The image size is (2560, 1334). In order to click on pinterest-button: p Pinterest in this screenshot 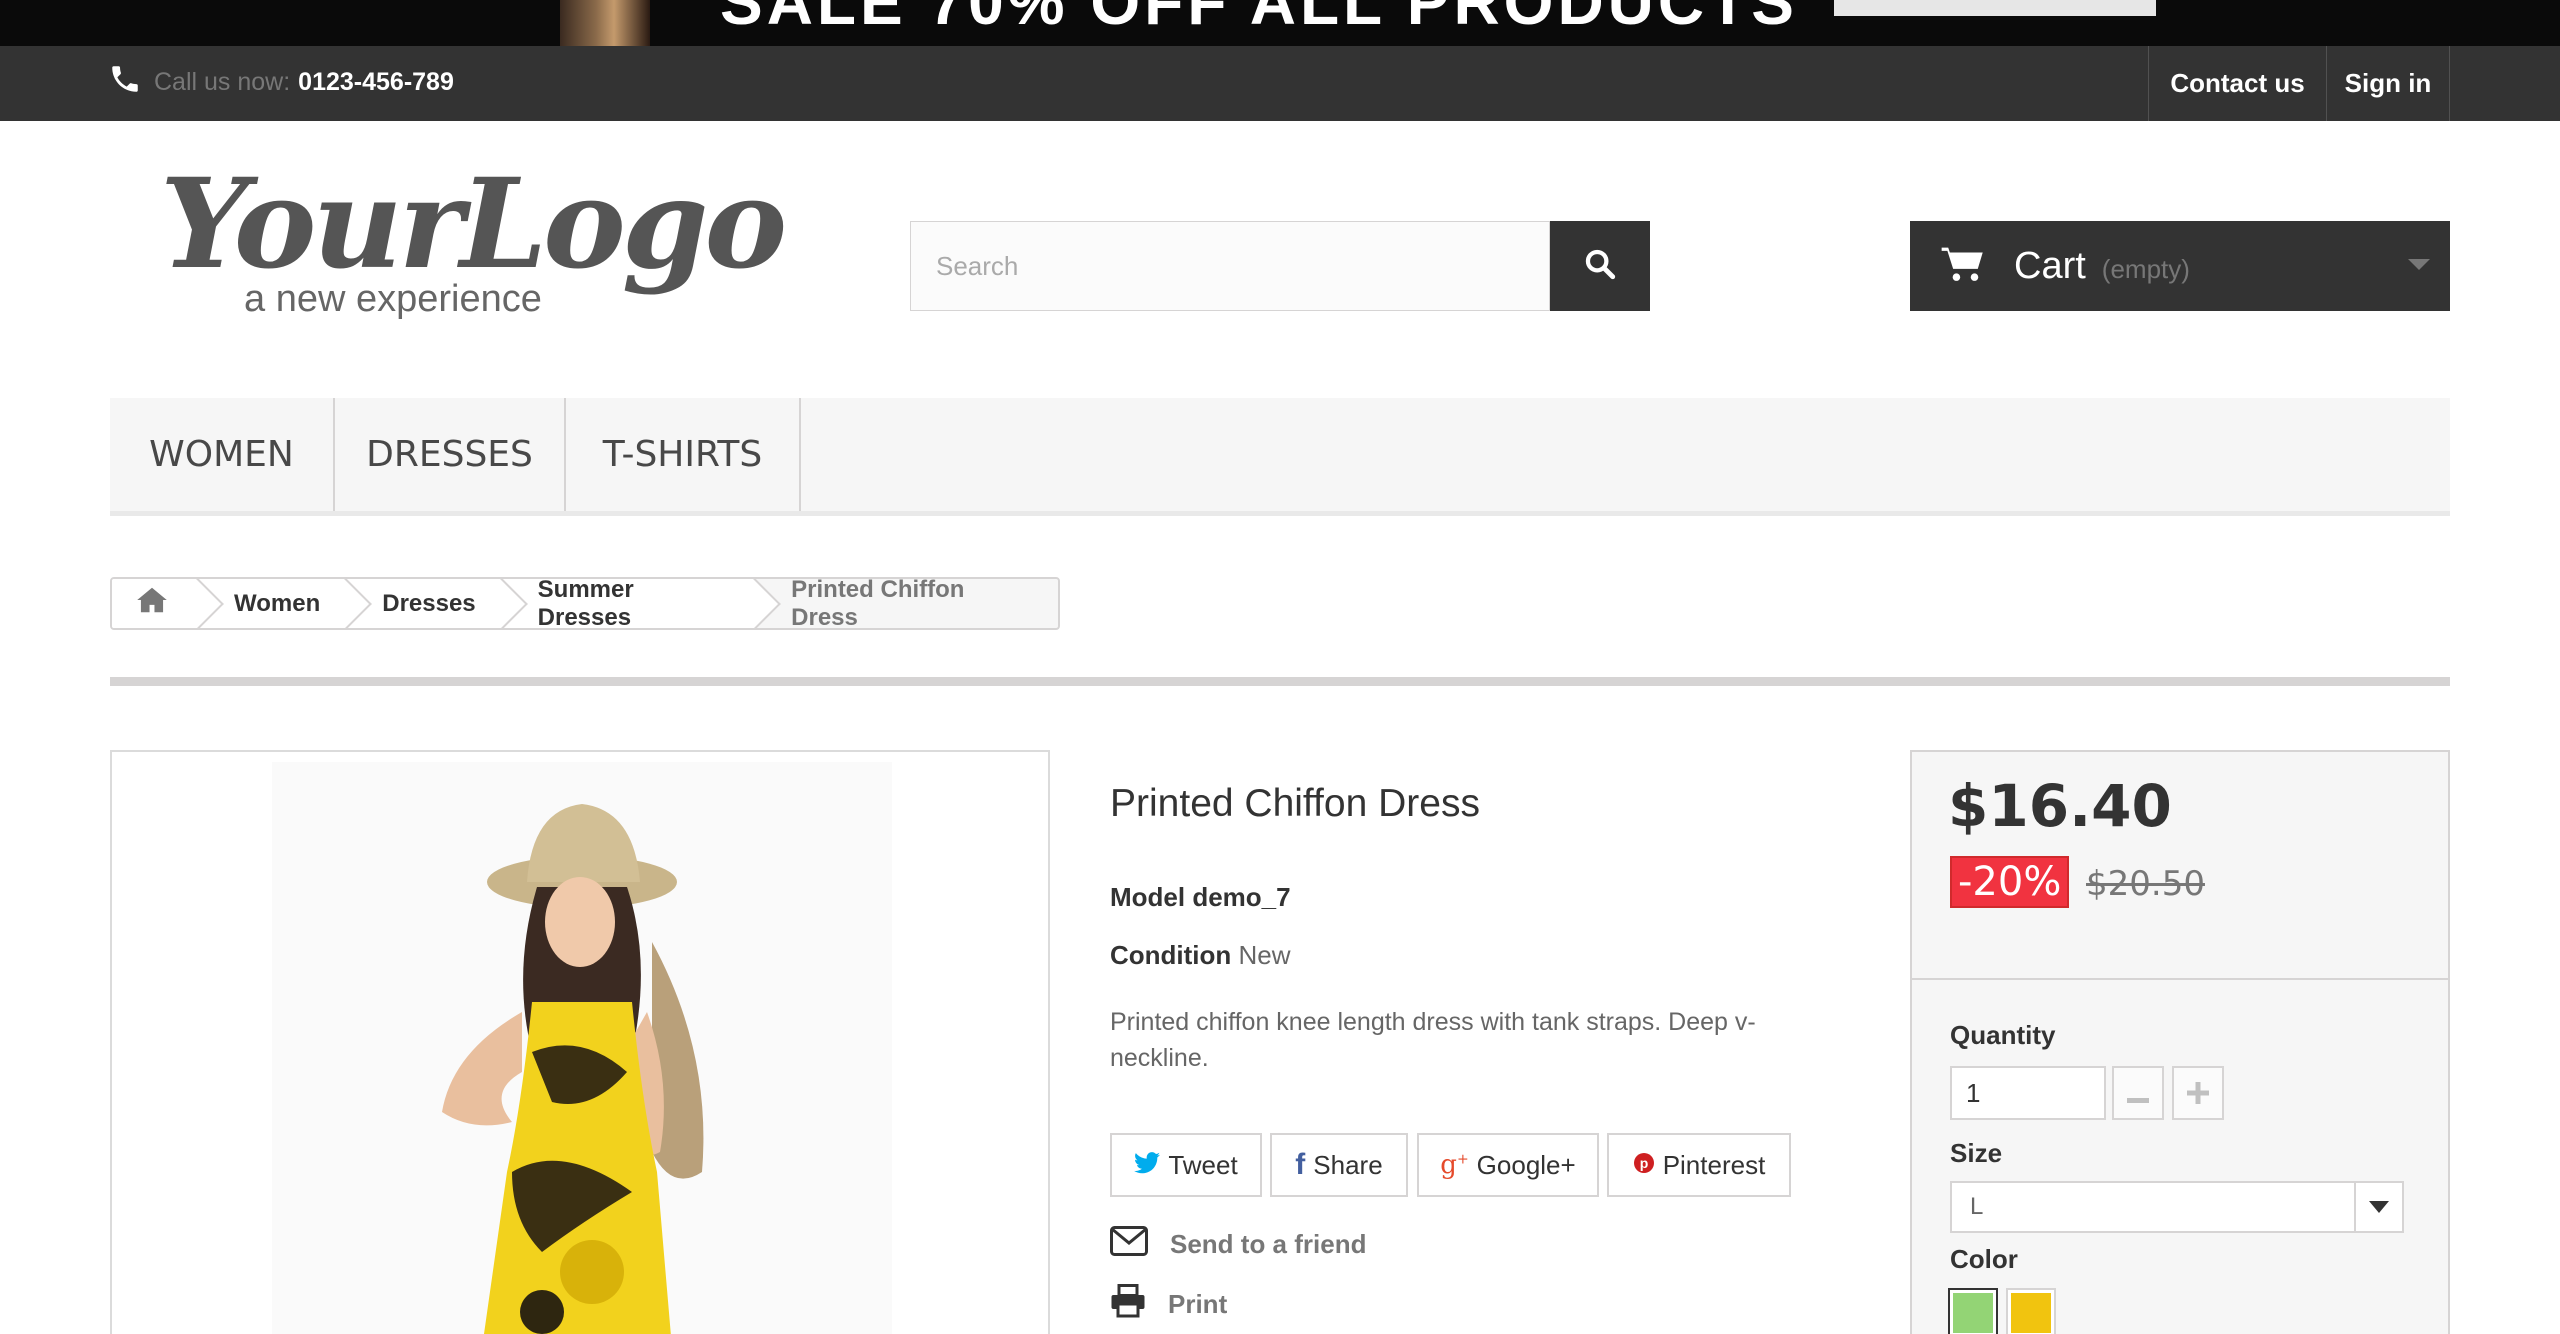, I will do `click(1699, 1165)`.